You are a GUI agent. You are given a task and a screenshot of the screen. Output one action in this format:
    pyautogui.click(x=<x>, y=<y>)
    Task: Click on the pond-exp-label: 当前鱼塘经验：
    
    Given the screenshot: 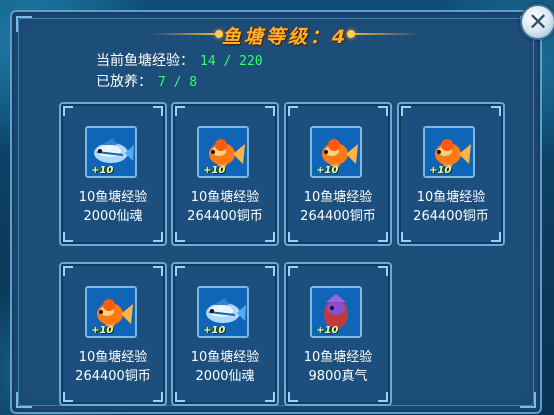 What is the action you would take?
    pyautogui.click(x=145, y=61)
    